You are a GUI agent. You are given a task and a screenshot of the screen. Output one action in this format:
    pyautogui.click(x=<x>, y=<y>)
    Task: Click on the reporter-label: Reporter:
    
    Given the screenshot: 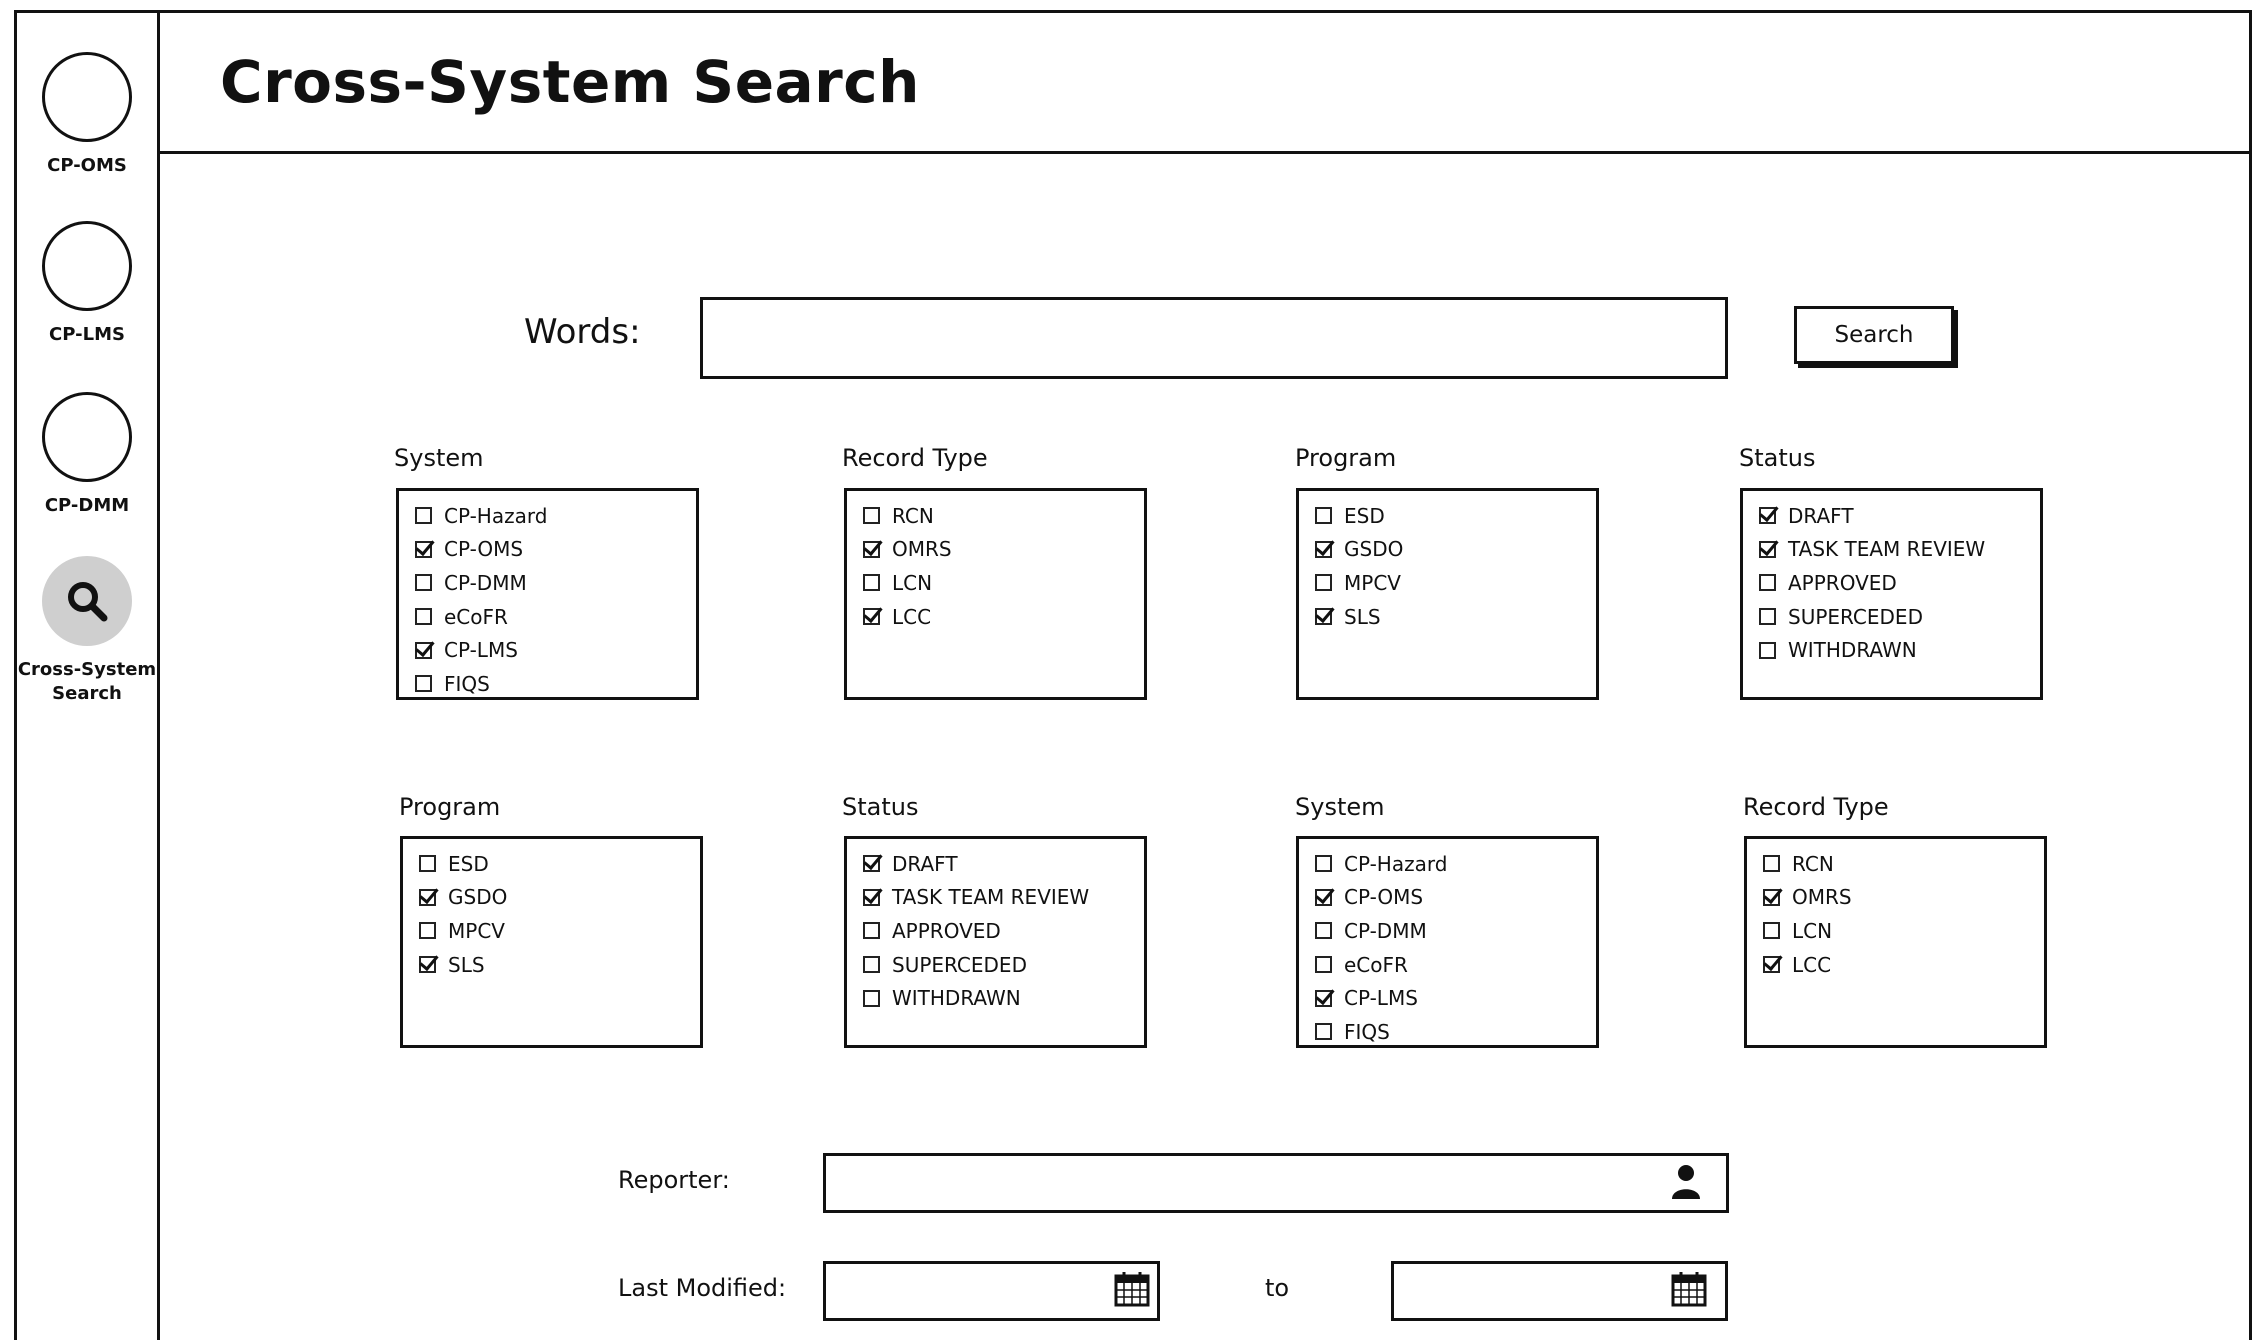 What is the action you would take?
    pyautogui.click(x=674, y=1180)
    